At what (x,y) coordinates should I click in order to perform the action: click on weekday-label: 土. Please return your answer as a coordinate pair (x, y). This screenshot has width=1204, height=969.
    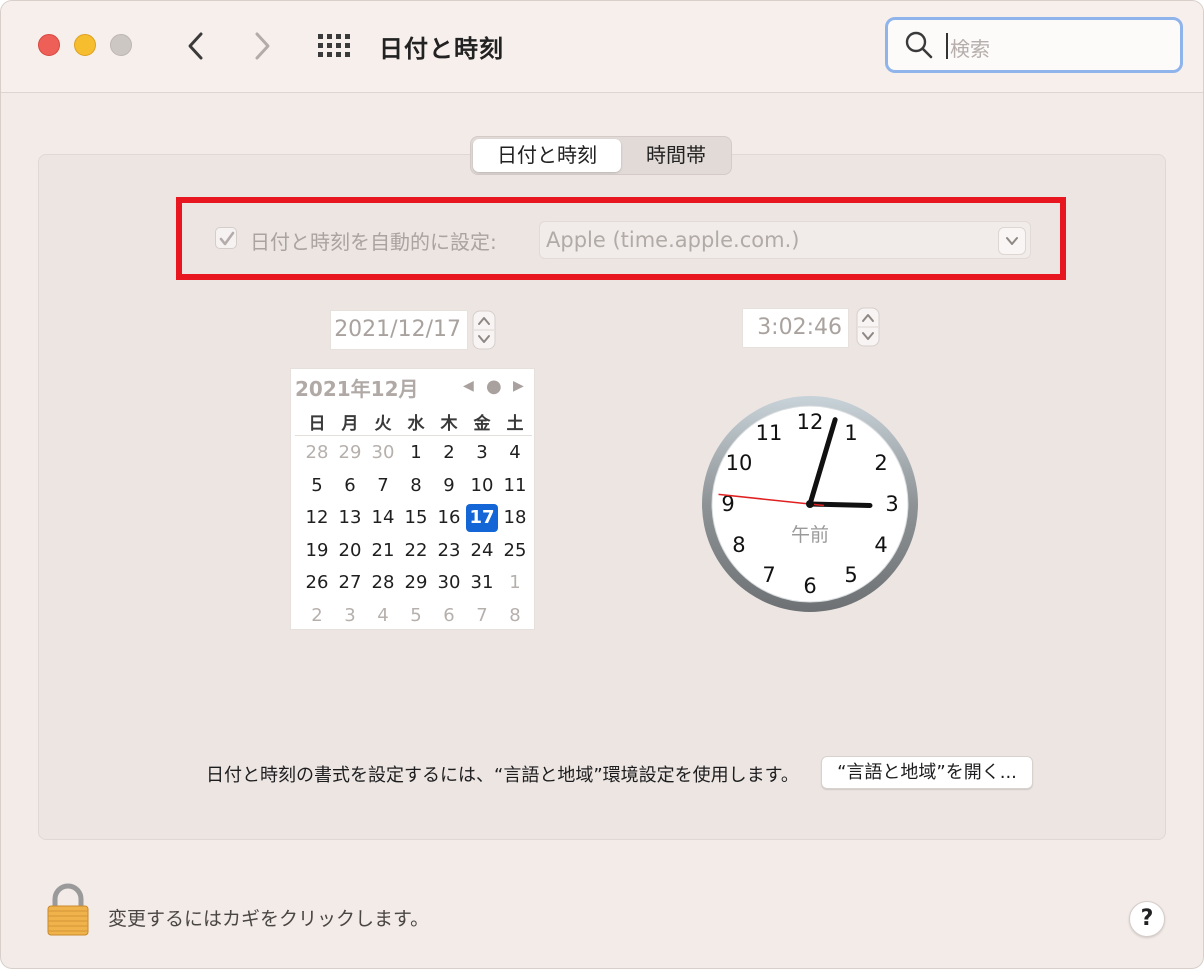
    Looking at the image, I should click on (515, 424).